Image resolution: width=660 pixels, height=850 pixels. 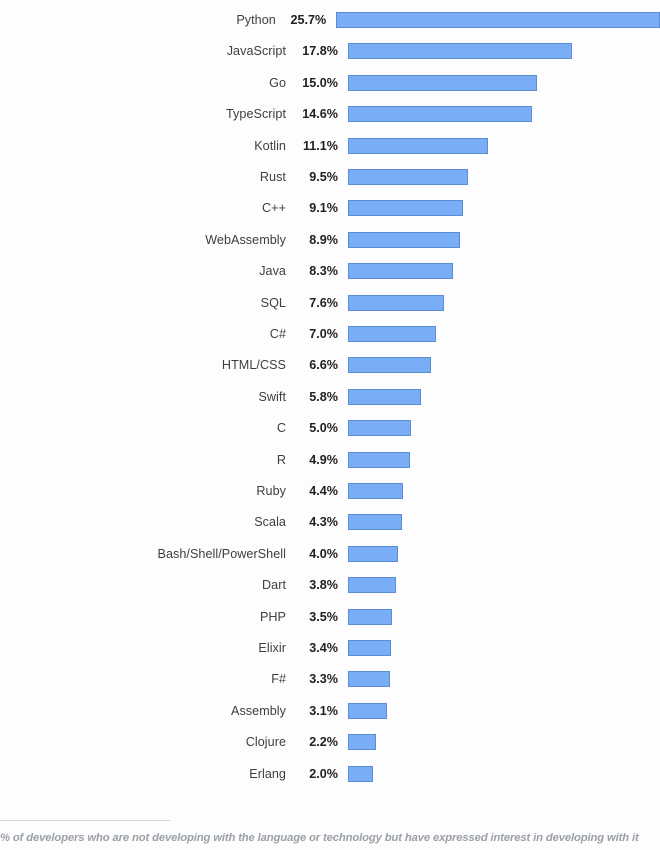 What do you see at coordinates (323, 491) in the screenshot?
I see `value-label: 4.4%` at bounding box center [323, 491].